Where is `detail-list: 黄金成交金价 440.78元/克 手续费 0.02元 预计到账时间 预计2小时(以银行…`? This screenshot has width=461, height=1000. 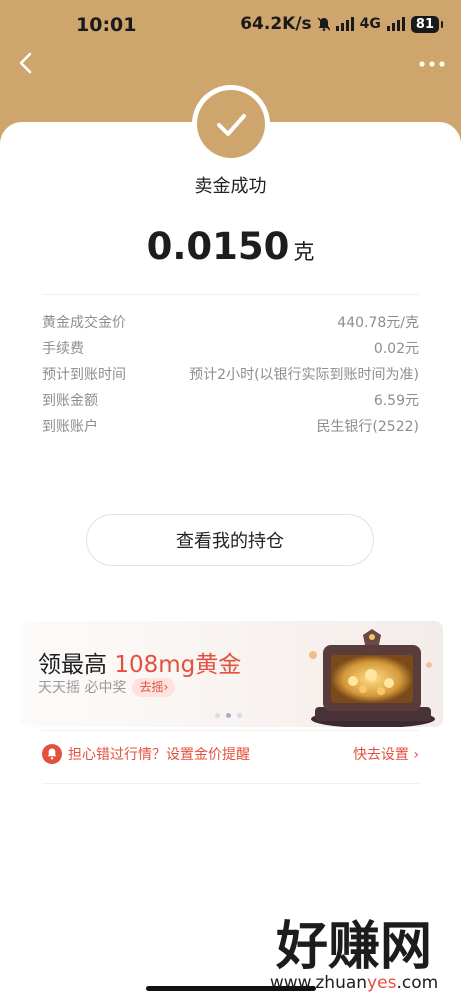
detail-list: 黄金成交金价 440.78元/克 手续费 0.02元 预计到账时间 预计2小时(以银行… is located at coordinates (230, 379).